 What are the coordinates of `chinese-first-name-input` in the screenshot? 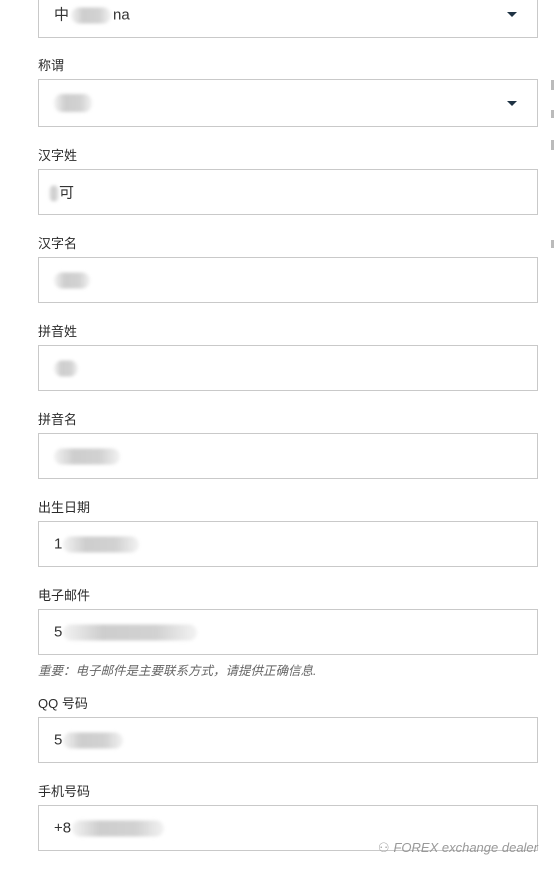 It's located at (288, 280).